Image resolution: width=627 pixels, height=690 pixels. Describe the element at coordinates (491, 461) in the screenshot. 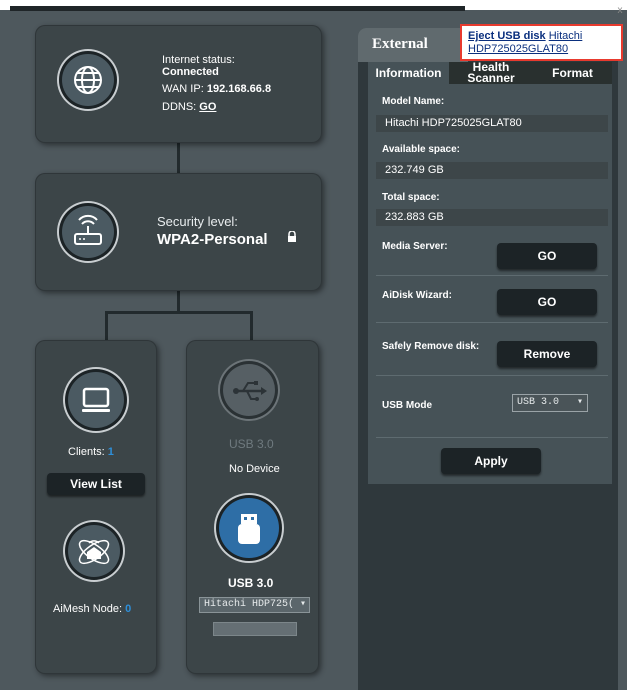

I see `apply-button: Apply` at that location.